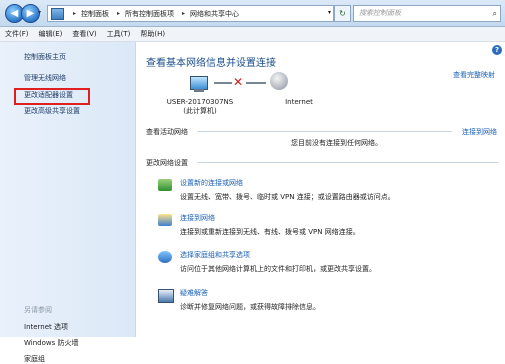  Describe the element at coordinates (46, 327) in the screenshot. I see `see-also-internet-options: Internet 选项` at that location.